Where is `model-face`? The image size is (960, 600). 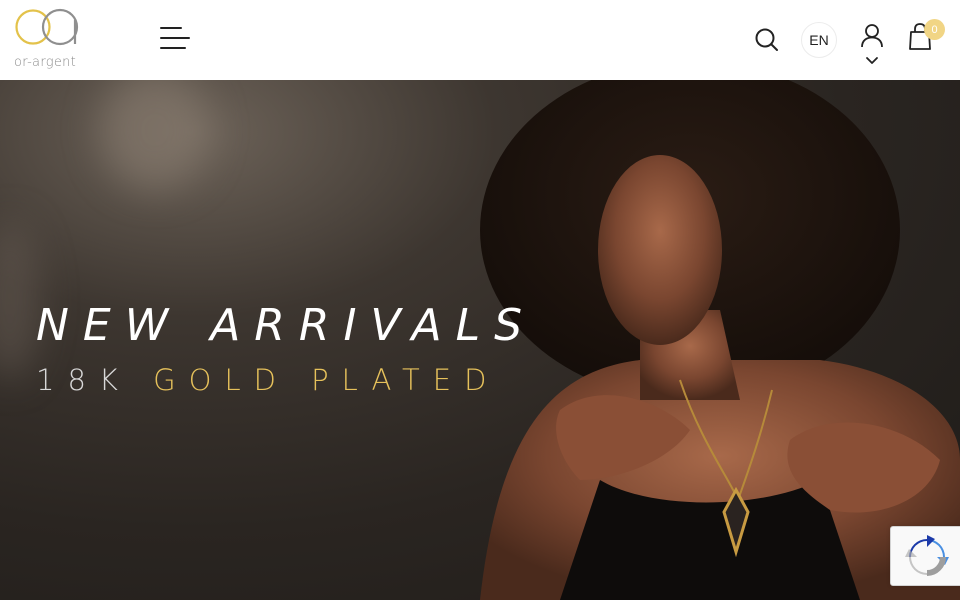 model-face is located at coordinates (660, 250).